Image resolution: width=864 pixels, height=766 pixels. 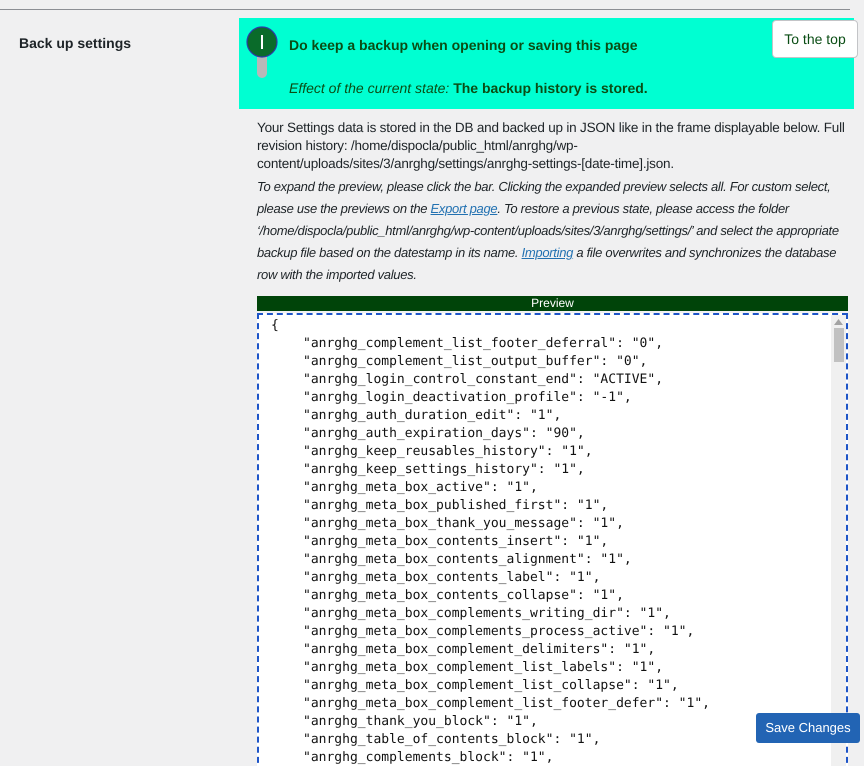 I want to click on description-text: Your Settings data is stored in the DB and backed up in JSON like in the frame displayable below. Full revision history: /home/dispocla/public_html/anrghg/wp-content/uploads/sites/3/anrghg/settings/anrghg-settings-[date-time].json., so click(x=551, y=146).